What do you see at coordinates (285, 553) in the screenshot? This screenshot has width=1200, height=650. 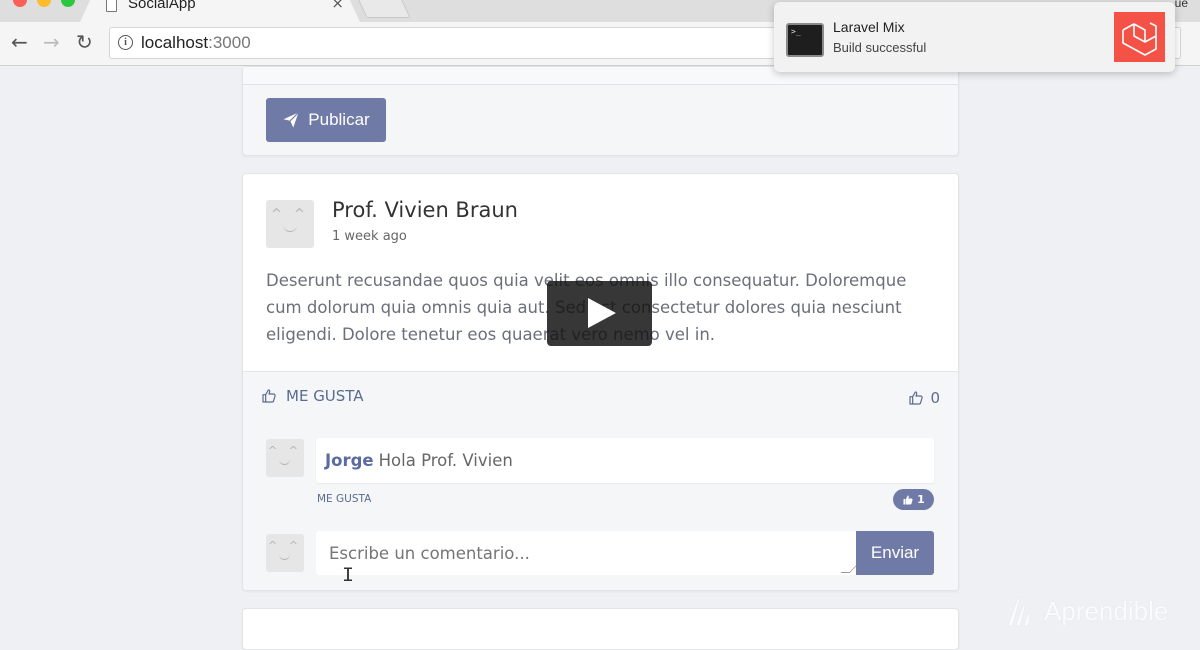 I see `current-user-avatar: ^ ^` at bounding box center [285, 553].